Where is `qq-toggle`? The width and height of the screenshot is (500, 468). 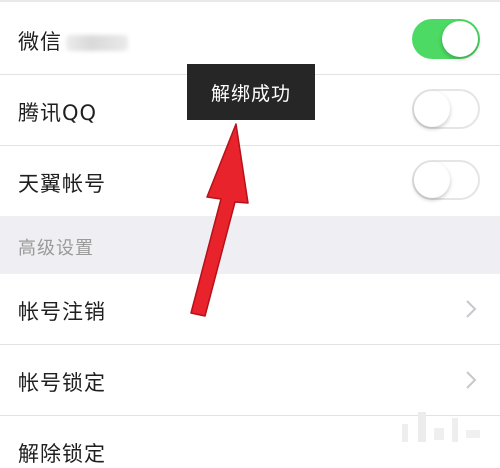
qq-toggle is located at coordinates (446, 109).